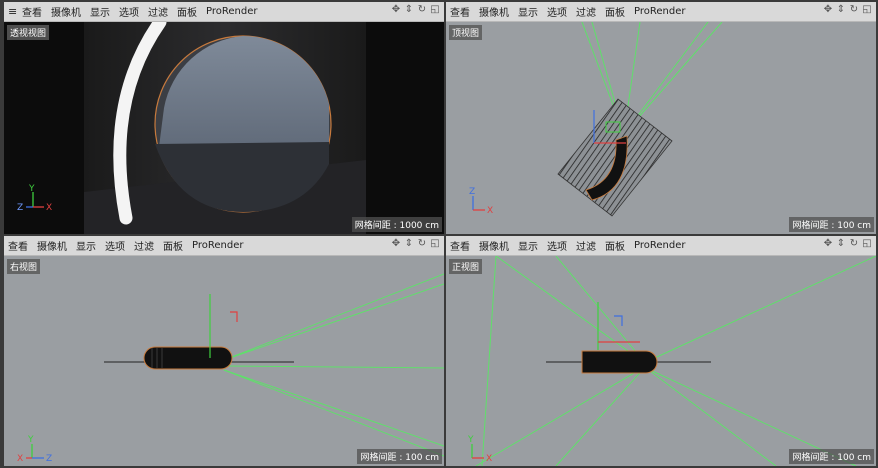  What do you see at coordinates (481, 201) in the screenshot?
I see `axis-gizmo: Z X` at bounding box center [481, 201].